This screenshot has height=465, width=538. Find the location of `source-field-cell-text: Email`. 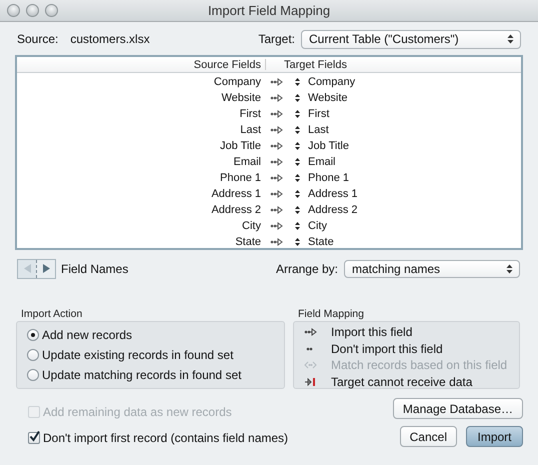

source-field-cell-text: Email is located at coordinates (246, 162).